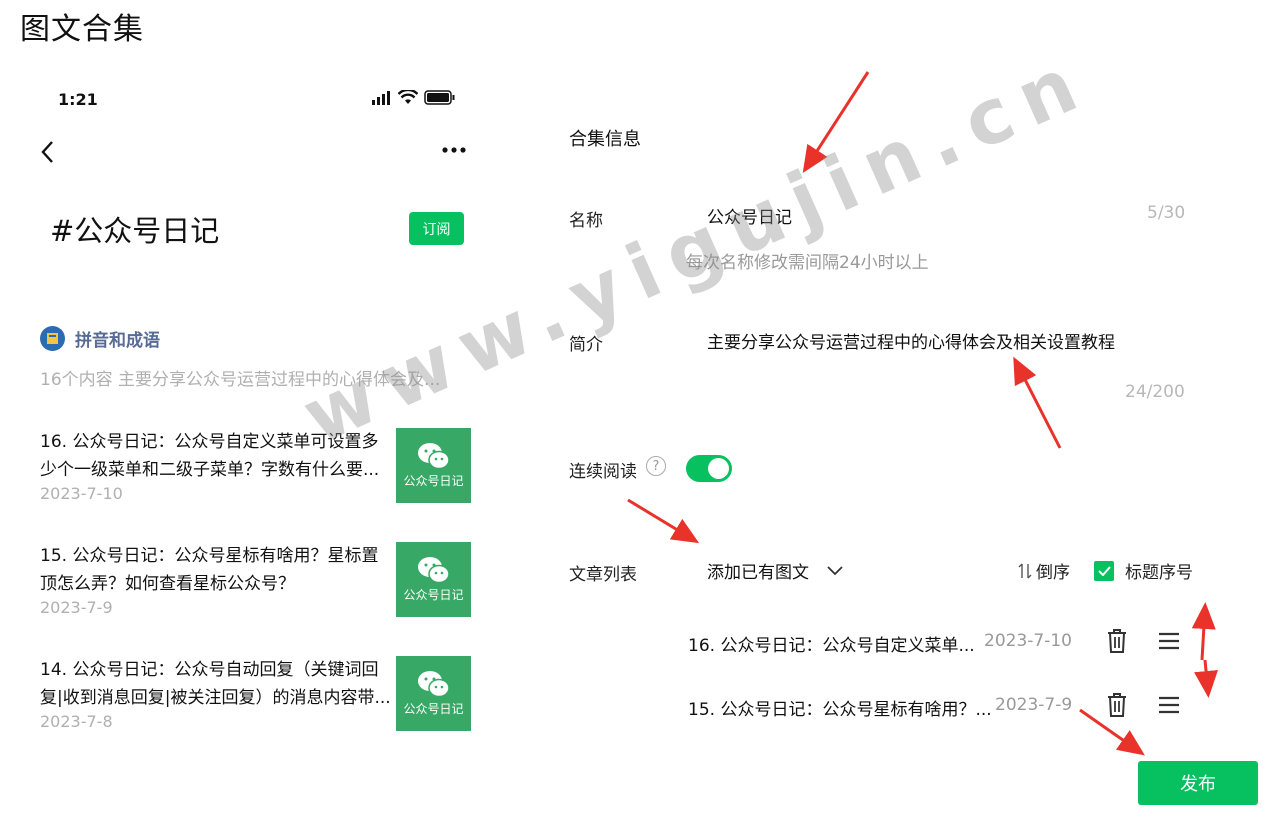  What do you see at coordinates (1206, 678) in the screenshot?
I see `arrow-down-drag` at bounding box center [1206, 678].